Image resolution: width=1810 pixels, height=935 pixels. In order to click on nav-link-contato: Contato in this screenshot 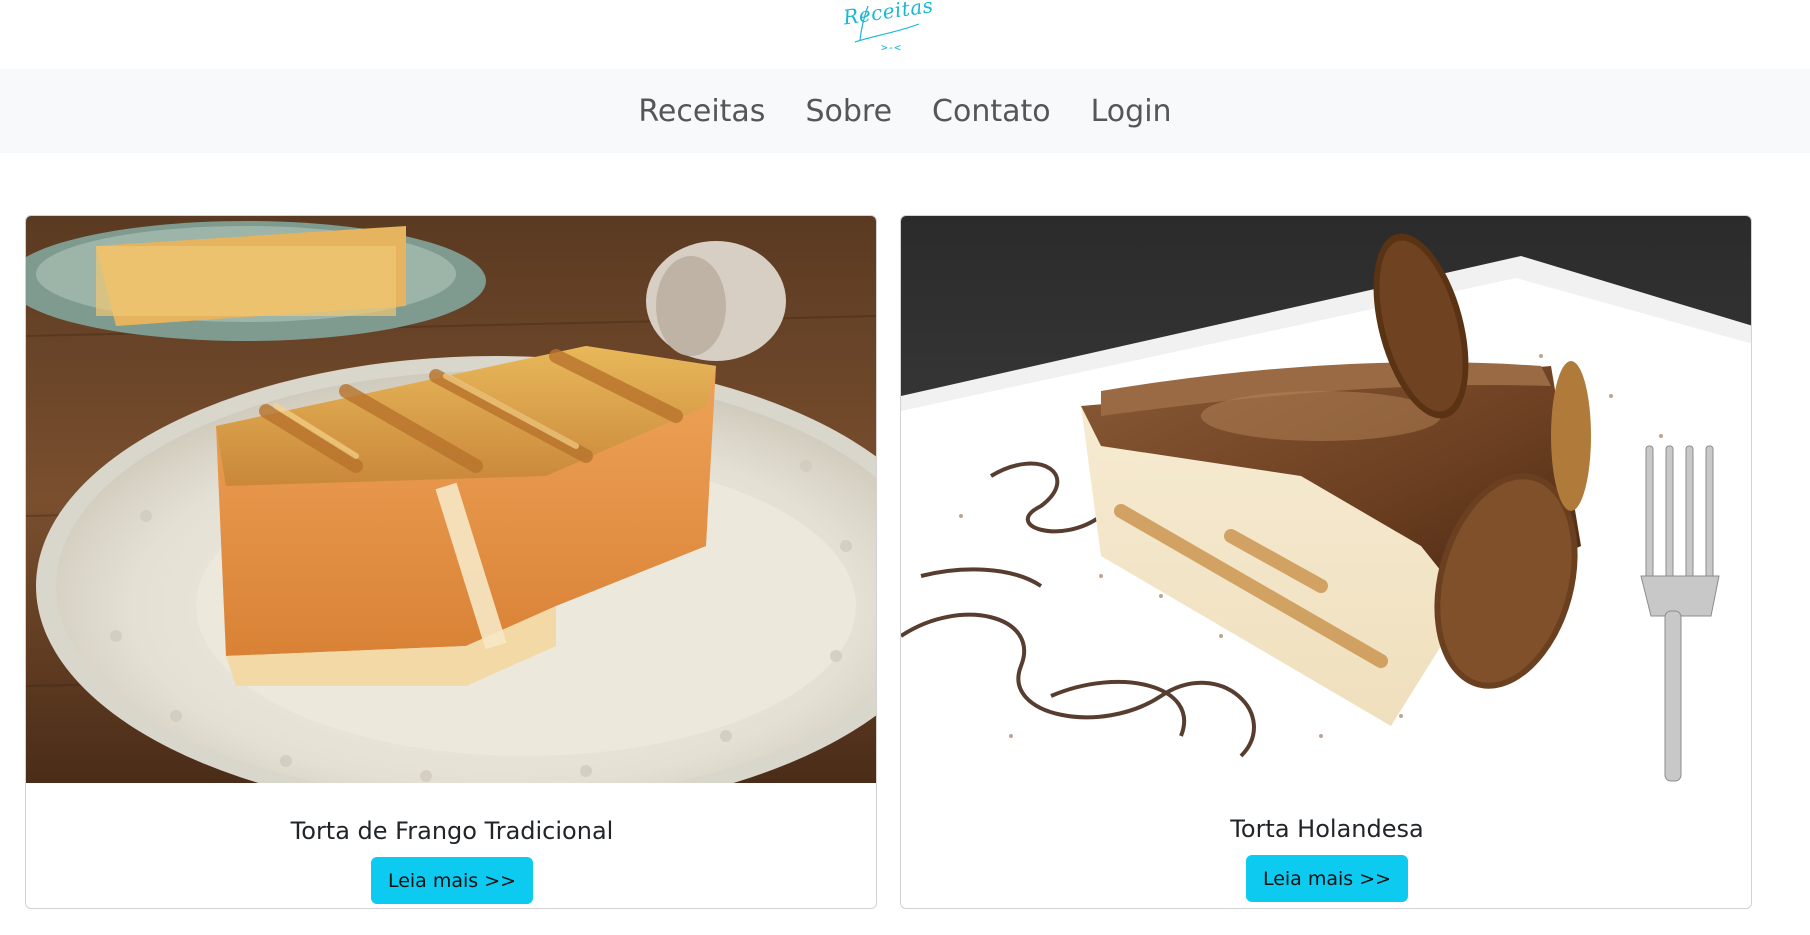, I will do `click(991, 111)`.